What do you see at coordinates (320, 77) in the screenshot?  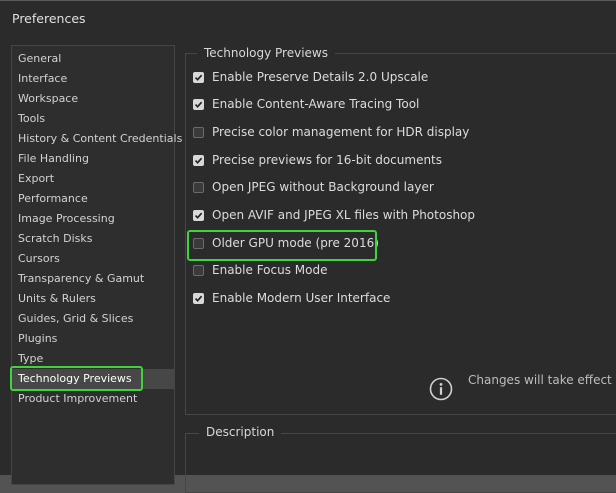 I see `option-label: Enable Preserve Details 2.0 Upscale` at bounding box center [320, 77].